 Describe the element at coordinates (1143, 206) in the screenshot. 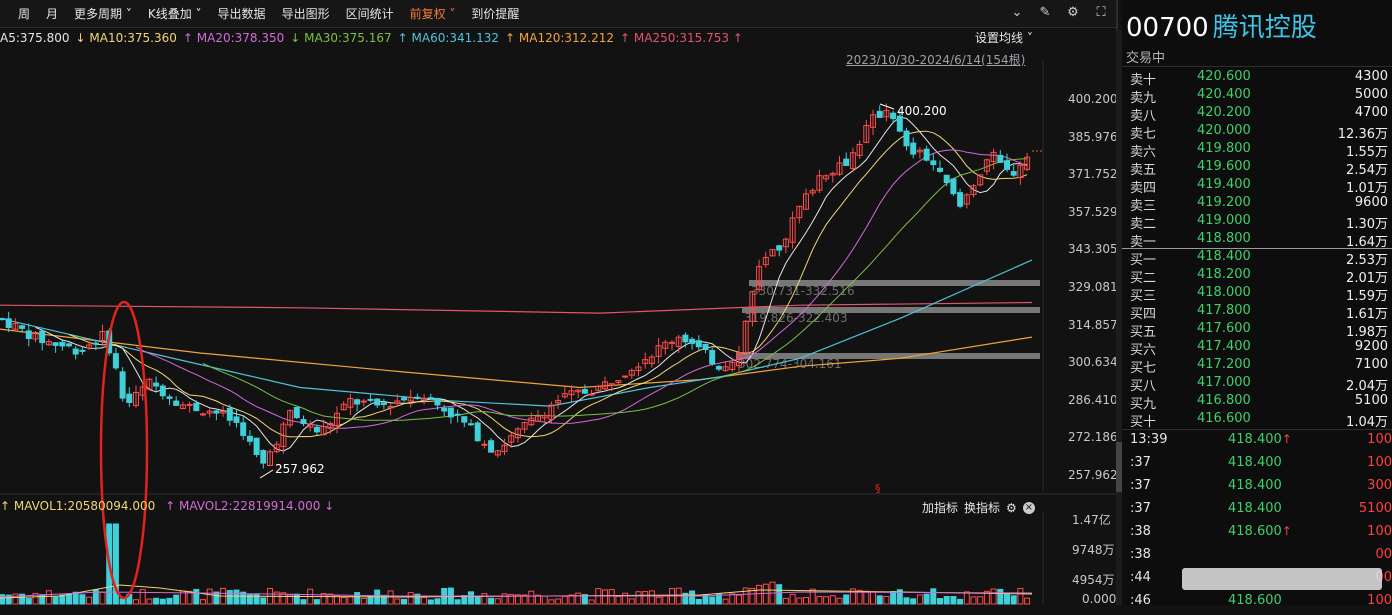

I see `order-book-label: 卖三` at that location.